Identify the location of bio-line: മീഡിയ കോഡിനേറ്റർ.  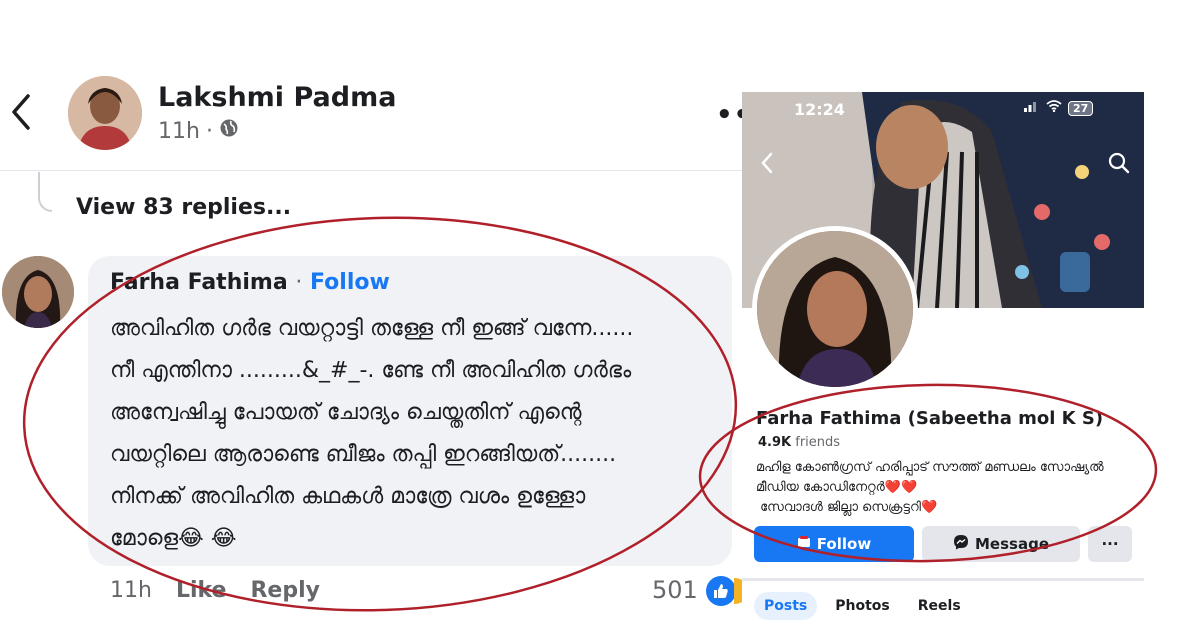
(820, 487).